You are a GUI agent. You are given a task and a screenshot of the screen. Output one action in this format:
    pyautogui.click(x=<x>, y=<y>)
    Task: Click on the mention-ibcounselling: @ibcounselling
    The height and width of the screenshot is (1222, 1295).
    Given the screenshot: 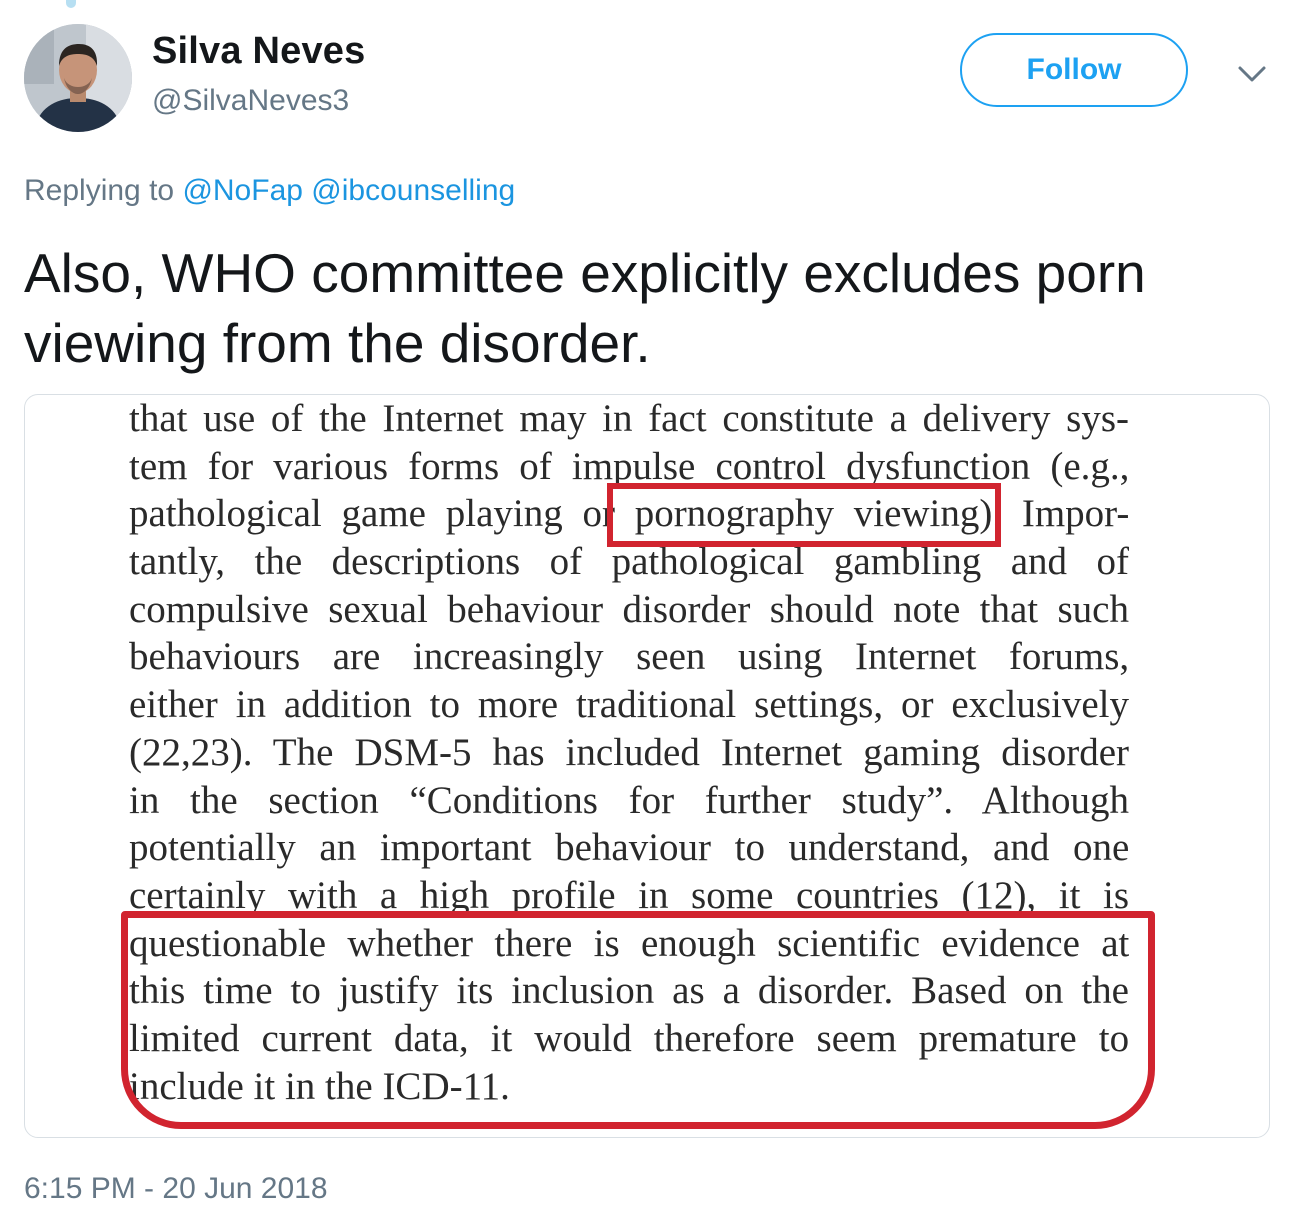 What is the action you would take?
    pyautogui.click(x=413, y=190)
    